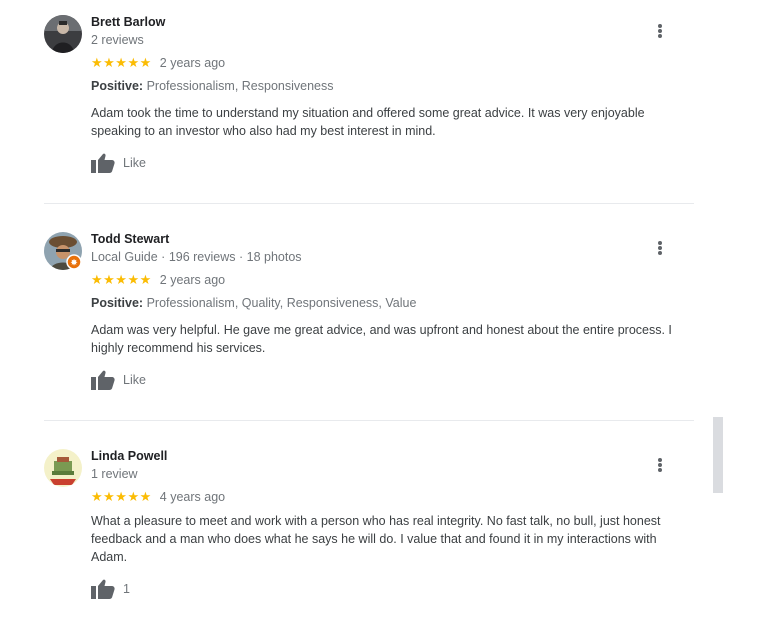 This screenshot has width=759, height=621. What do you see at coordinates (117, 40) in the screenshot?
I see `reviewer-info: 2 reviews` at bounding box center [117, 40].